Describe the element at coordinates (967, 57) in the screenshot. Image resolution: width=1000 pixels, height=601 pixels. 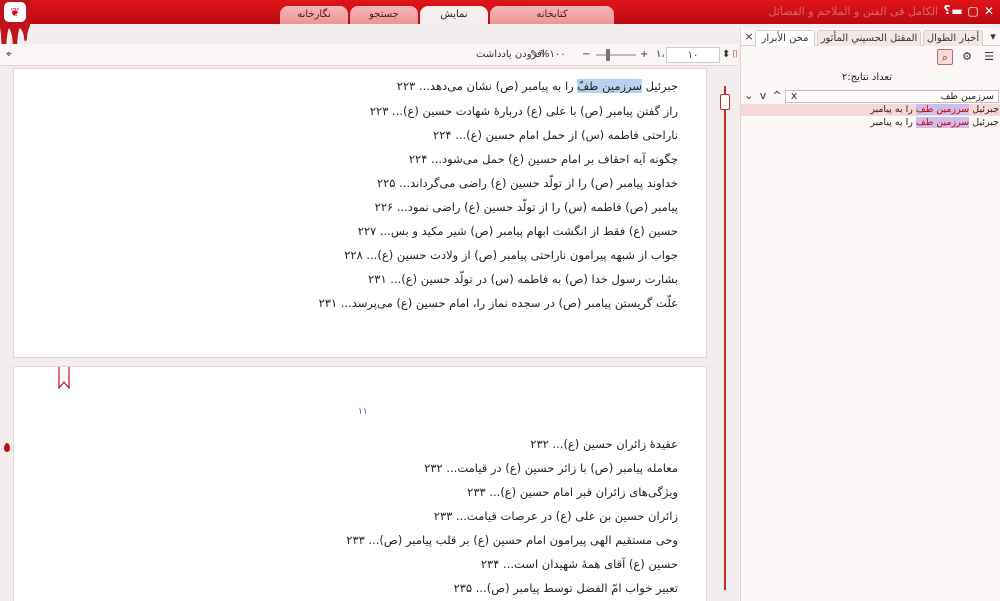
I see `gear-icon: ⚙` at that location.